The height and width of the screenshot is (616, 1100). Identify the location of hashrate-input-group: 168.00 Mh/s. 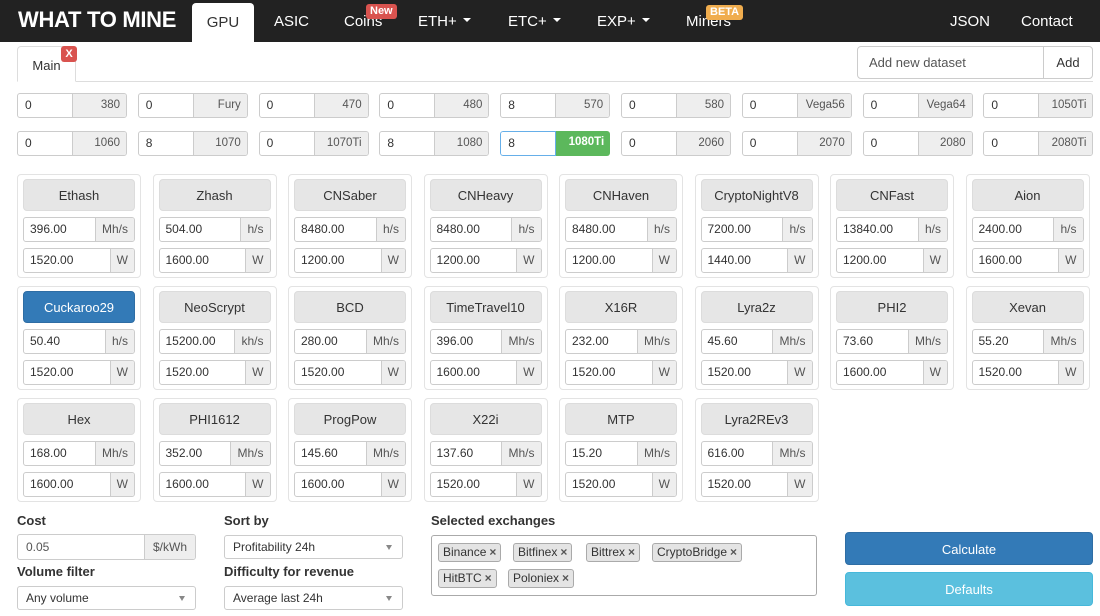
(79, 453).